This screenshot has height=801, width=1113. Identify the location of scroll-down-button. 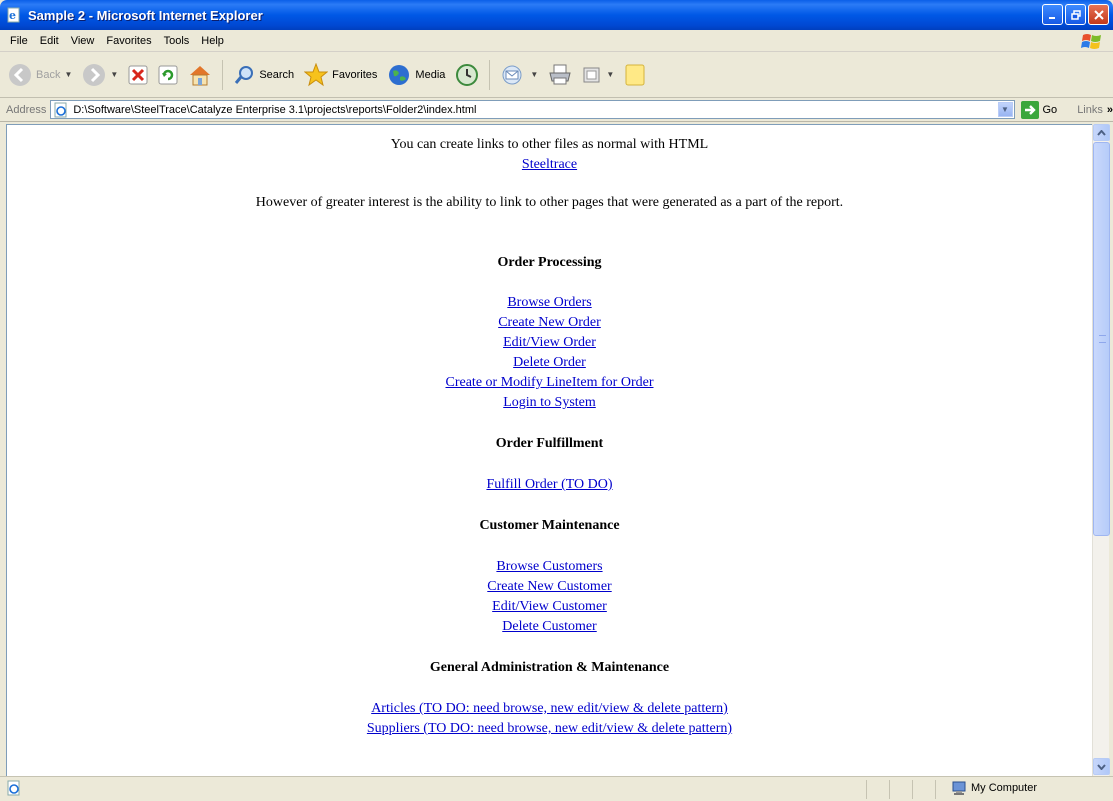
(1101, 766).